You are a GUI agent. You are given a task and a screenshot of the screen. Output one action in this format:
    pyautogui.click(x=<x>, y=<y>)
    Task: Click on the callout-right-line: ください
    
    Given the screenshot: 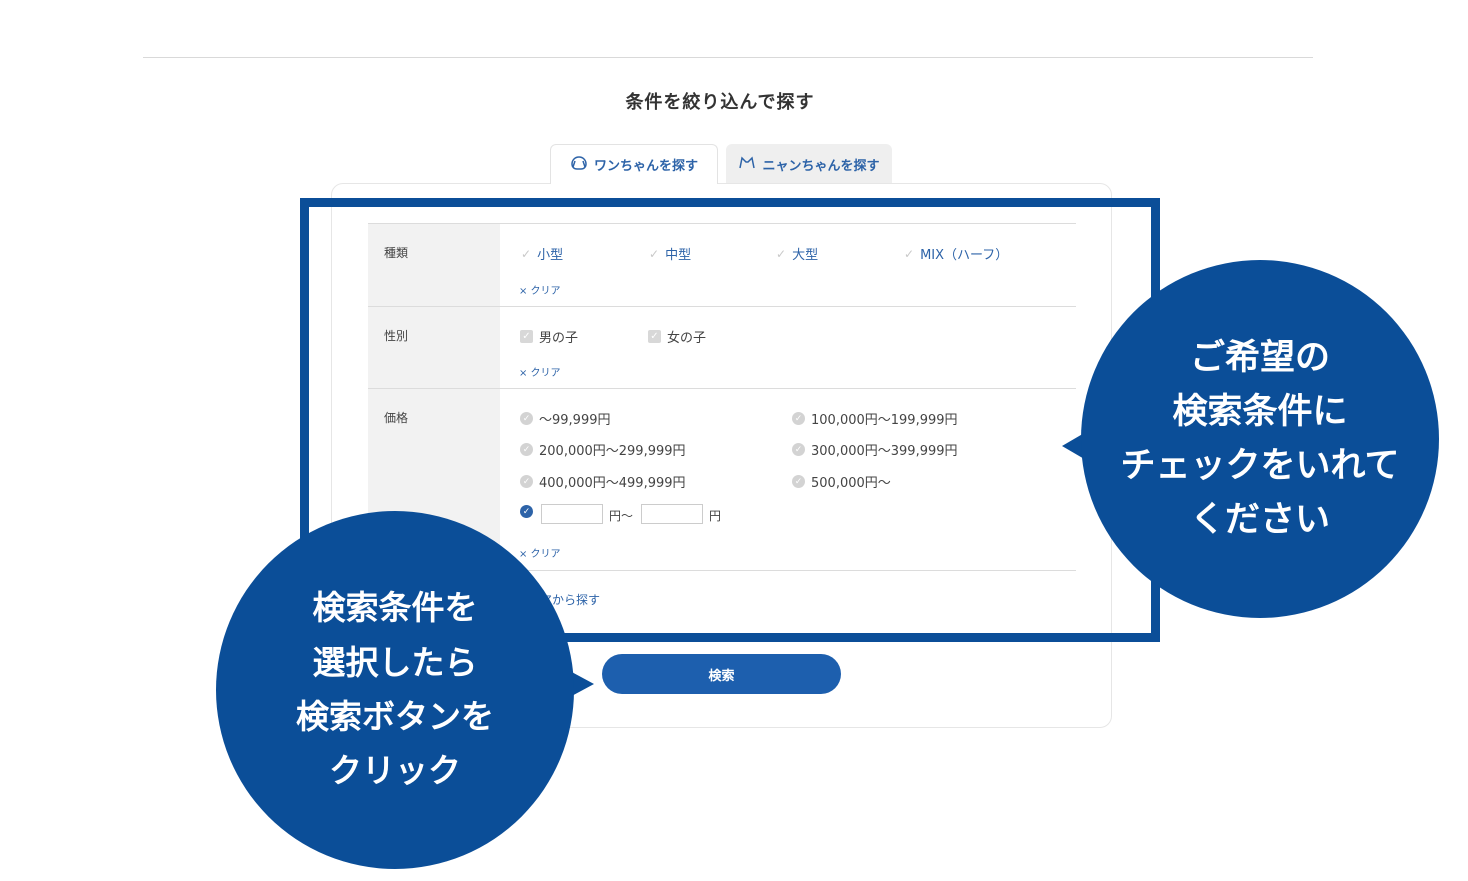 What is the action you would take?
    pyautogui.click(x=1259, y=520)
    